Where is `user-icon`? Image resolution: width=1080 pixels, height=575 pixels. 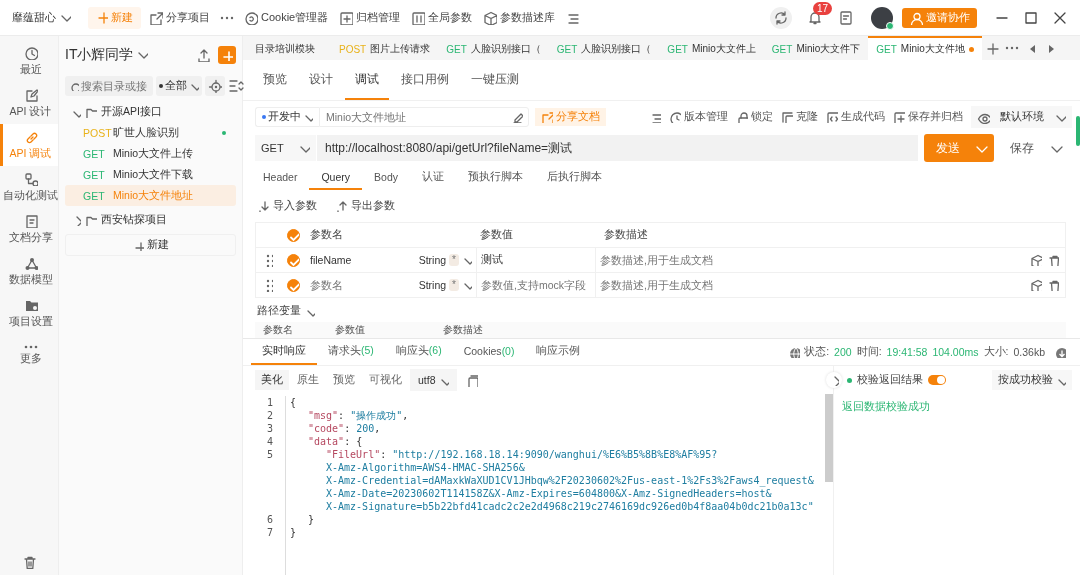
user-icon is located at coordinates (916, 17).